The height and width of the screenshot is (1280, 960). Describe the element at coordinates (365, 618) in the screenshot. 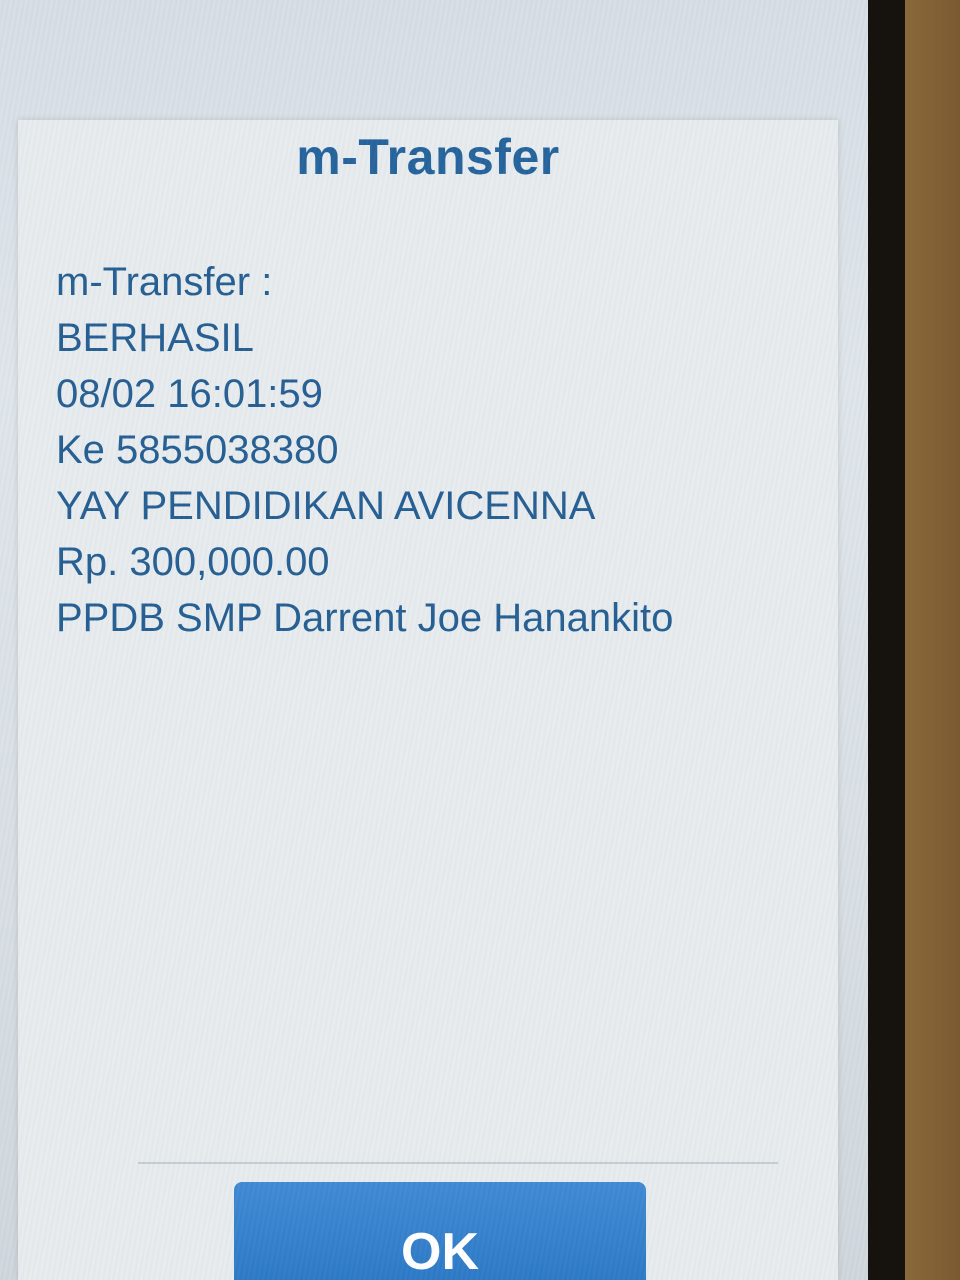

I see `transfer-note: PPDB SMP Darrent Joe Hanankito` at that location.